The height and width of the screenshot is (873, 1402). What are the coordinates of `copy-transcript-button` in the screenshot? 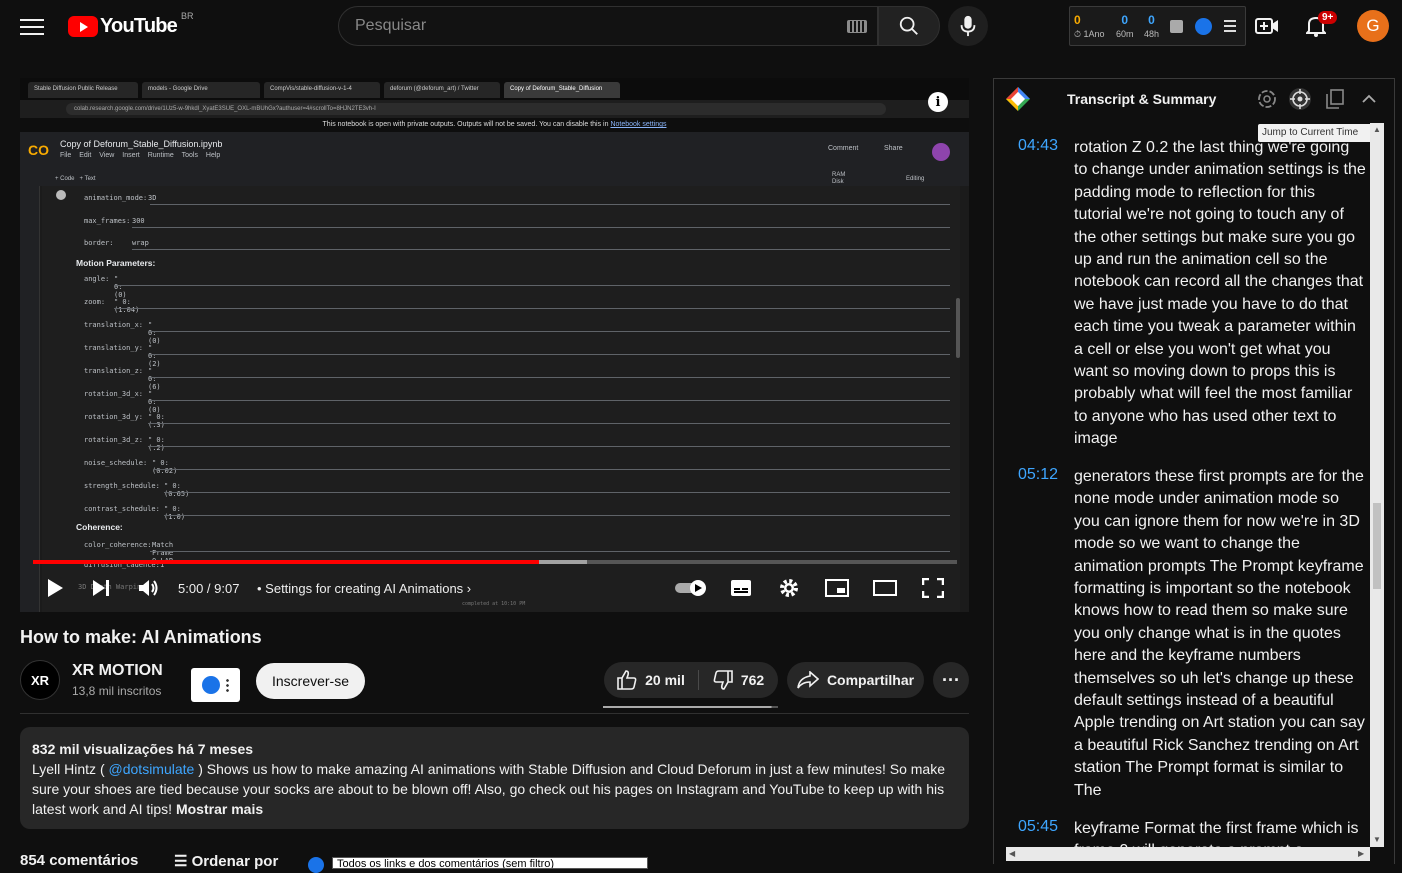 It's located at (1335, 99).